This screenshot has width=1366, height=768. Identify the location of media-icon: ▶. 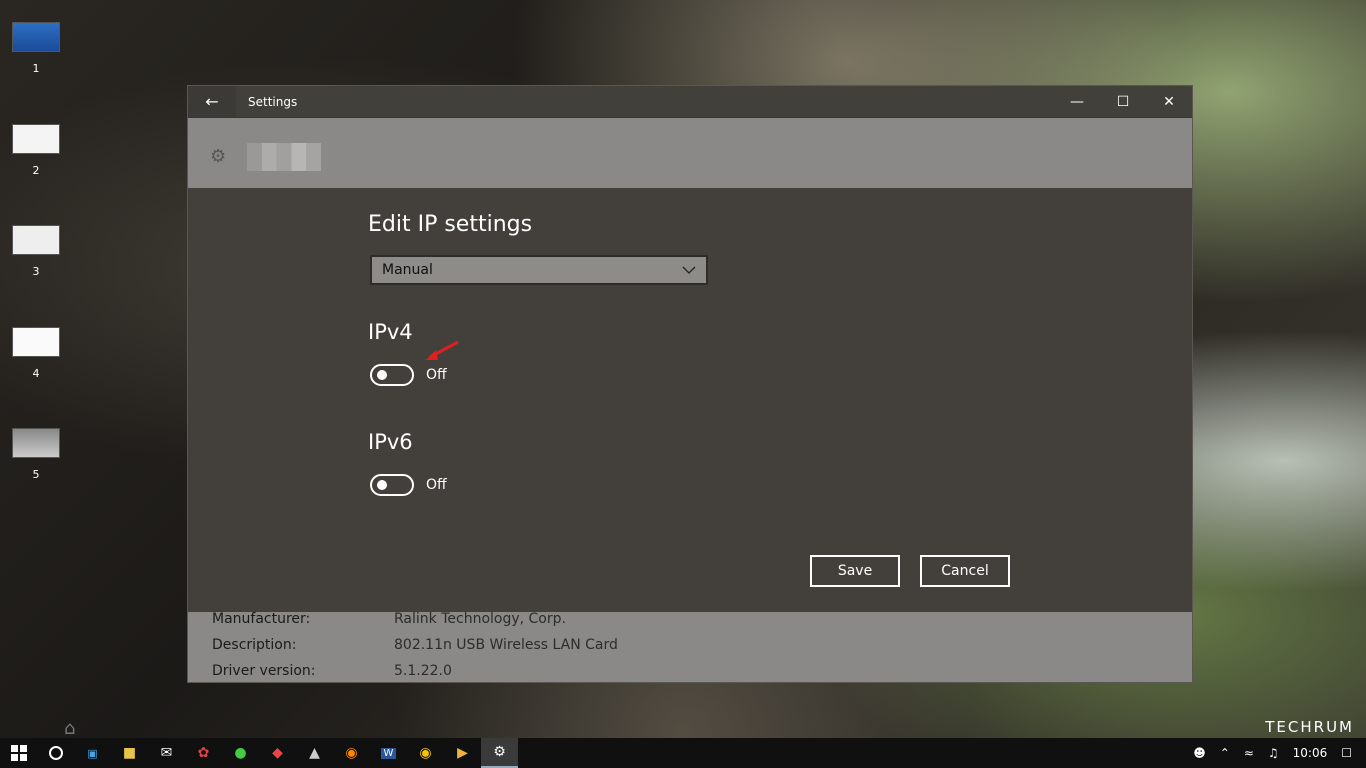
(462, 753).